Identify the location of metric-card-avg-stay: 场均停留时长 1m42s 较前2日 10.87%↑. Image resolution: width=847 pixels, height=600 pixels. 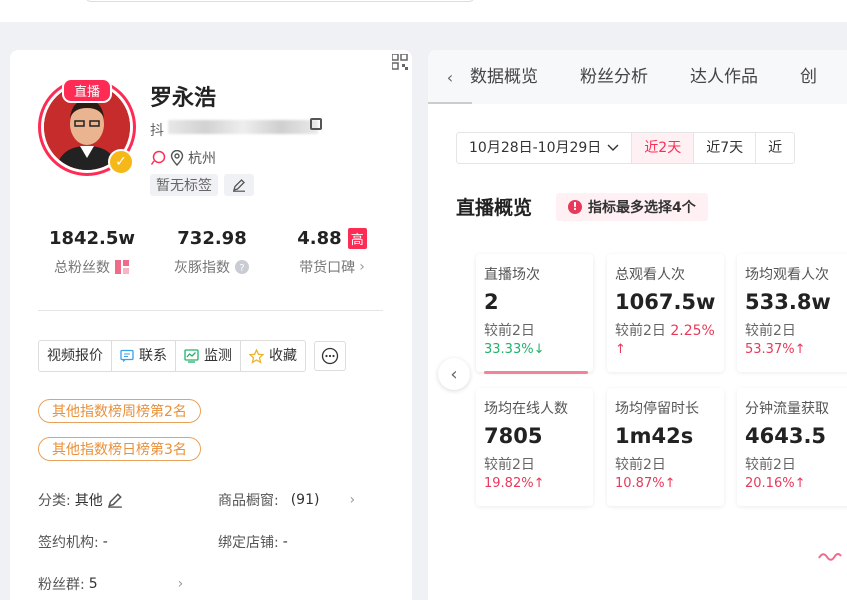
(665, 447).